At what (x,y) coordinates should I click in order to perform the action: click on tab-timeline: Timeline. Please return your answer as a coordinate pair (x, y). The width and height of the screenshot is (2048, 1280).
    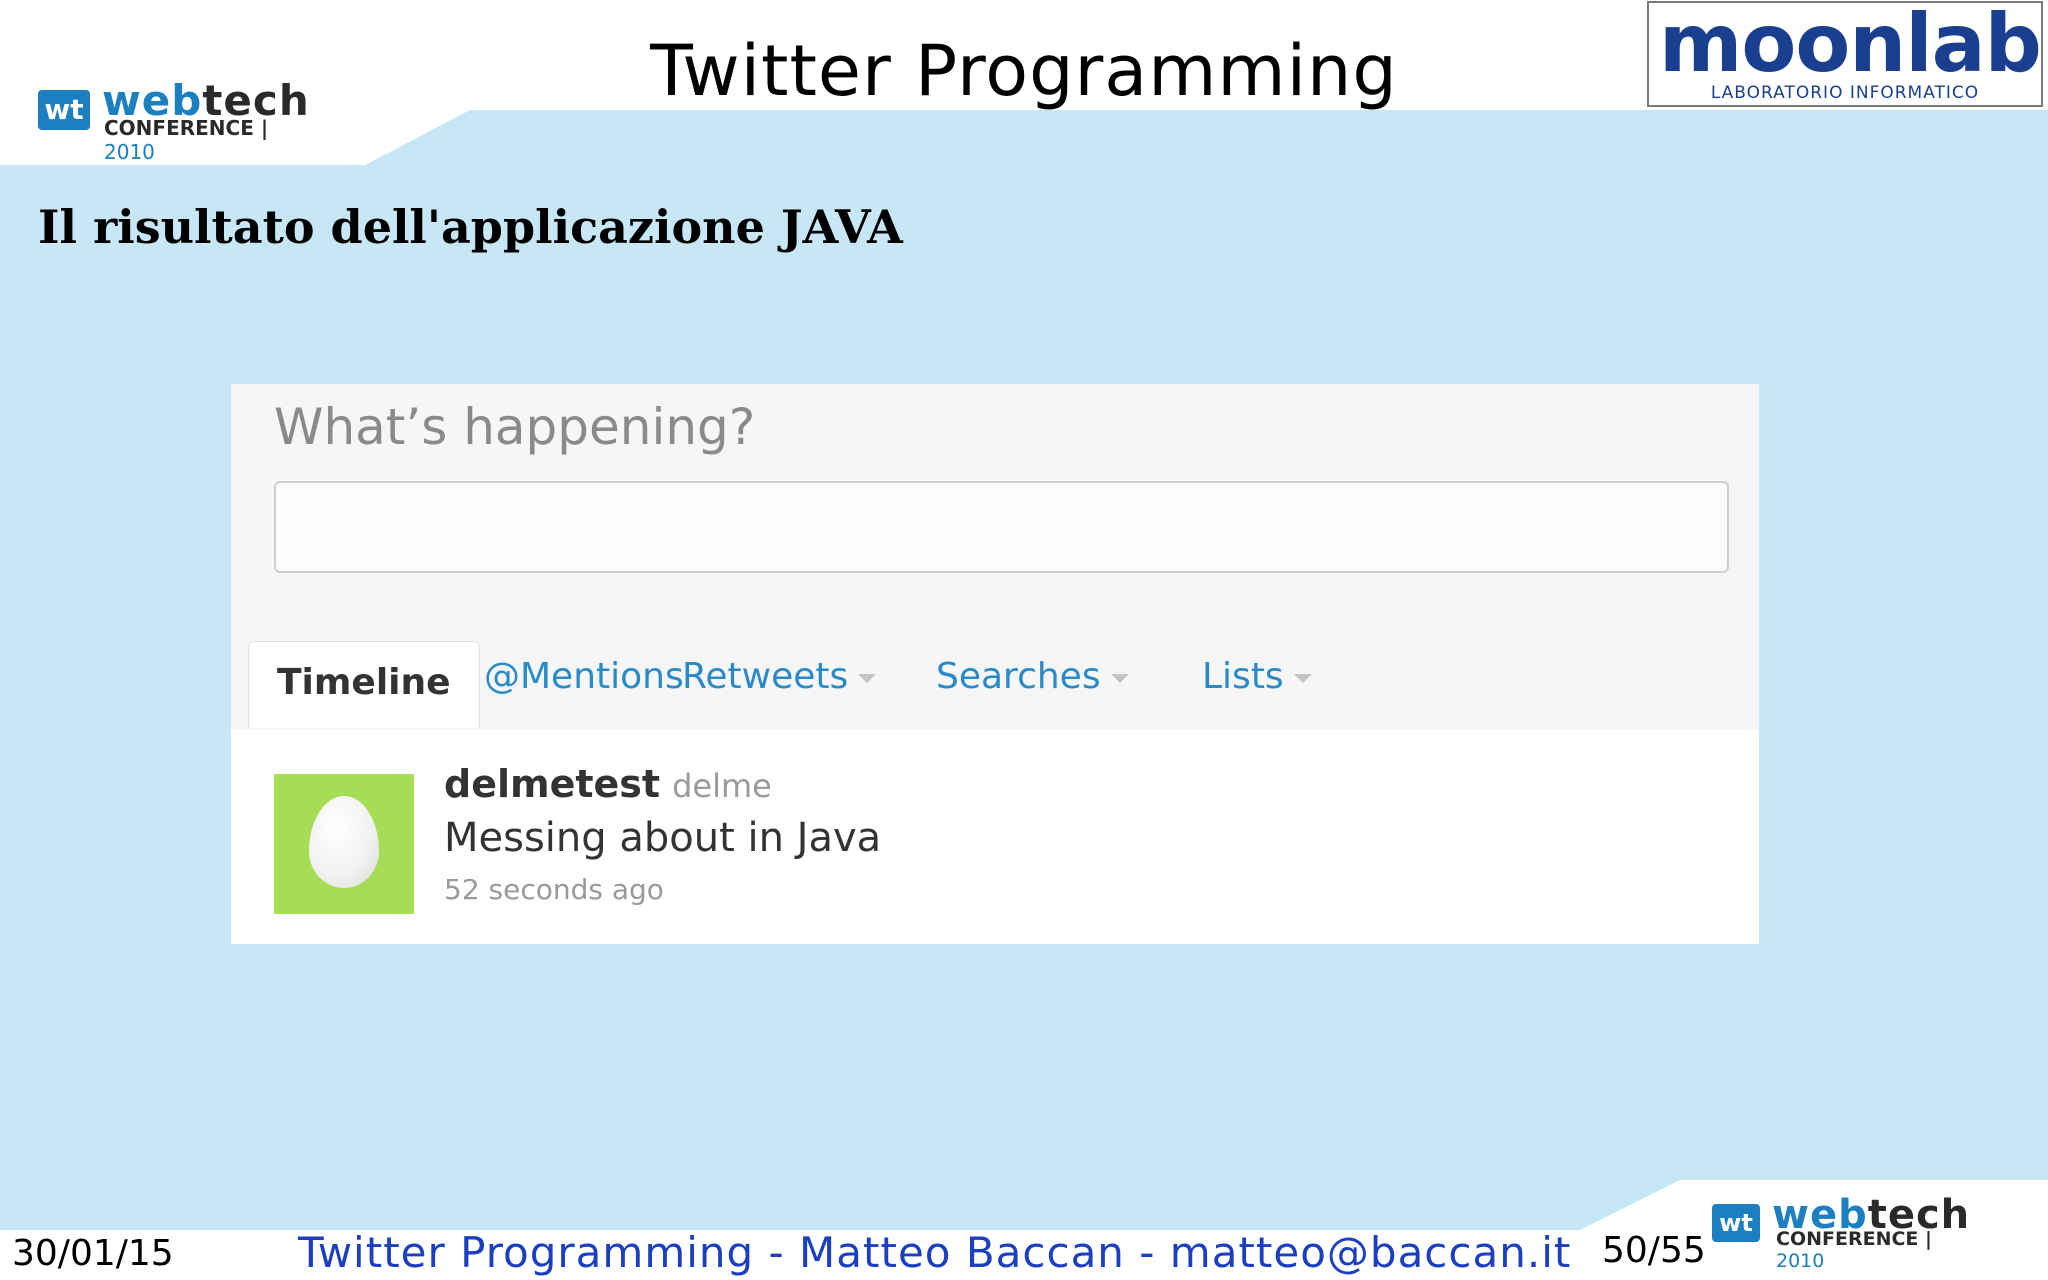
    Looking at the image, I should click on (364, 684).